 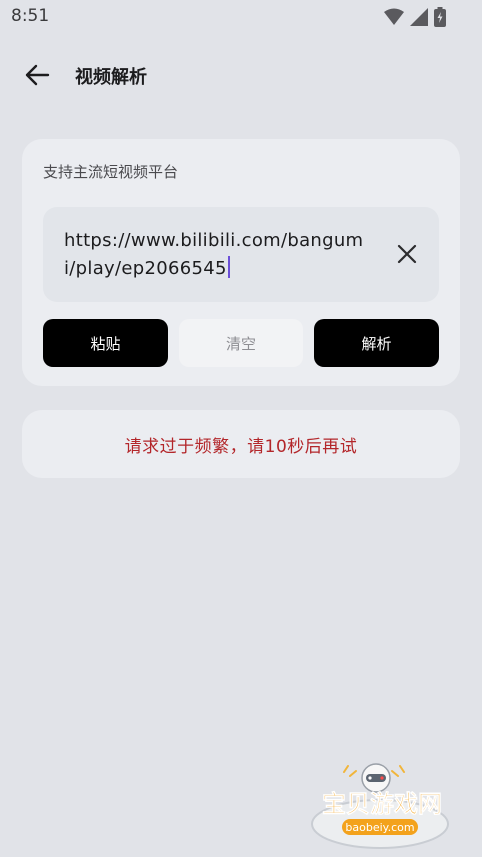 I want to click on app-bar: 视频解析, so click(x=241, y=75).